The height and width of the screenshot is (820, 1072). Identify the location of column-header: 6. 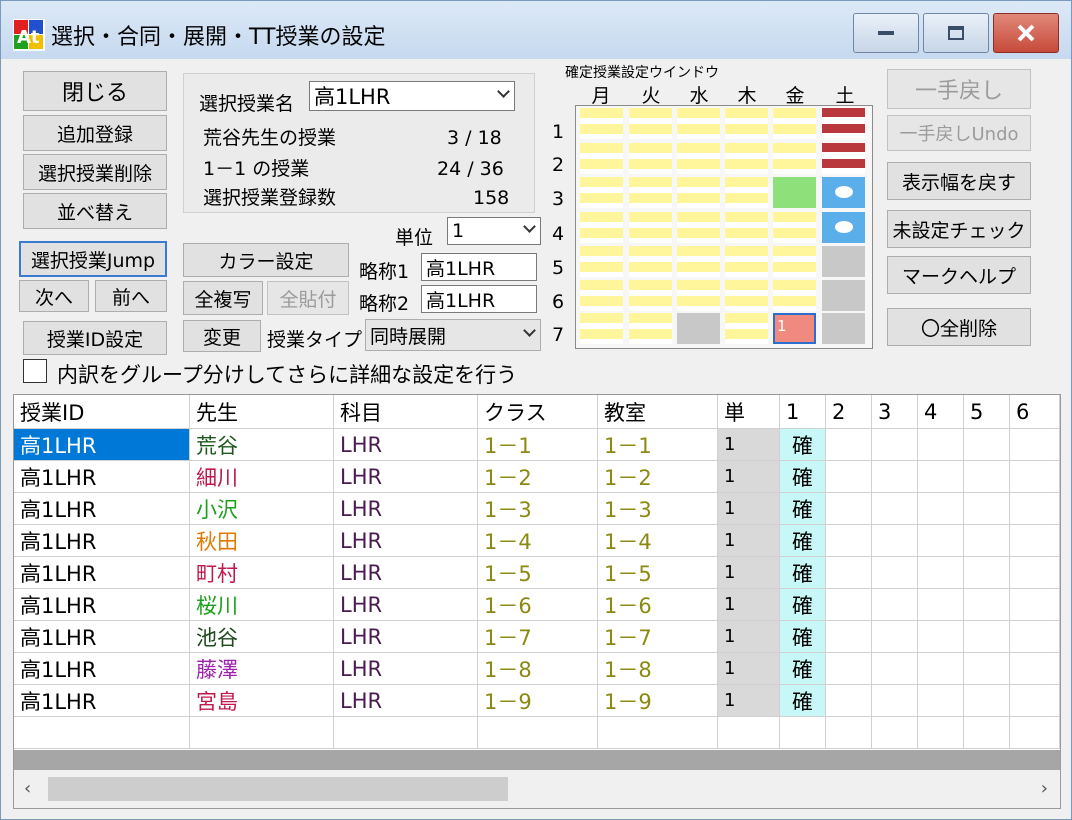
(1035, 412).